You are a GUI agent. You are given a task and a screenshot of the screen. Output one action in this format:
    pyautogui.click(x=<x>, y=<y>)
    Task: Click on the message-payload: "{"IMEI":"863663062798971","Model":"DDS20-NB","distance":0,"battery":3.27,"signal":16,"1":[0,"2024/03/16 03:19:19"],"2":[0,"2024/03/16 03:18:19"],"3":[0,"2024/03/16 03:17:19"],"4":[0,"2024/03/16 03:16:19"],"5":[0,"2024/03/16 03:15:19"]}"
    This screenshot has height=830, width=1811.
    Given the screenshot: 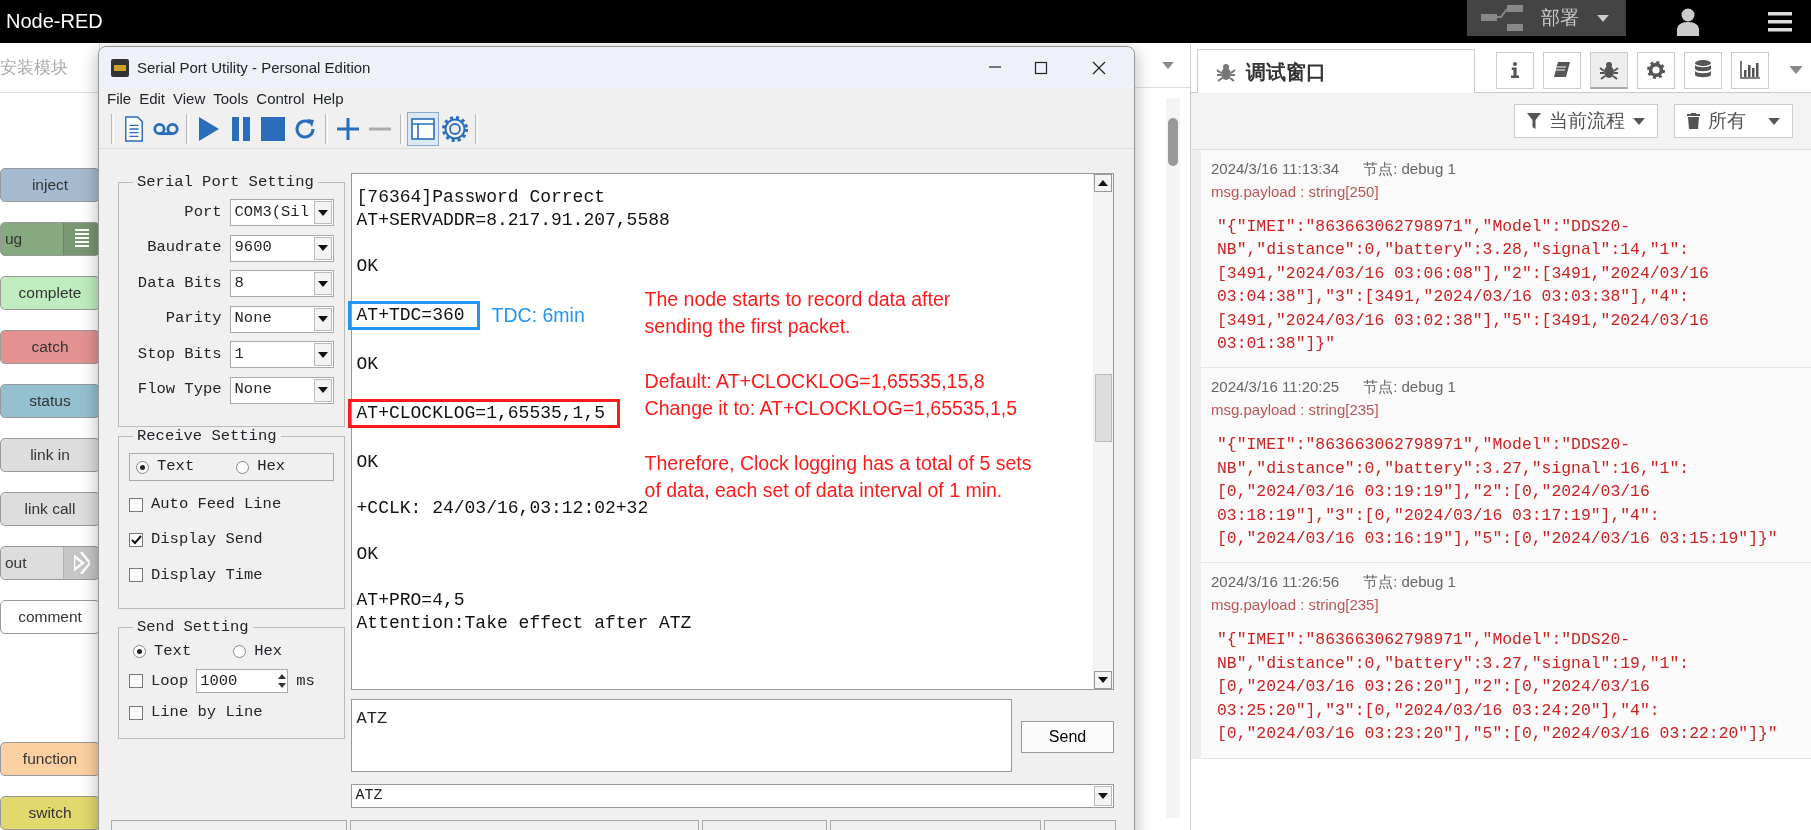 What is the action you would take?
    pyautogui.click(x=1497, y=492)
    